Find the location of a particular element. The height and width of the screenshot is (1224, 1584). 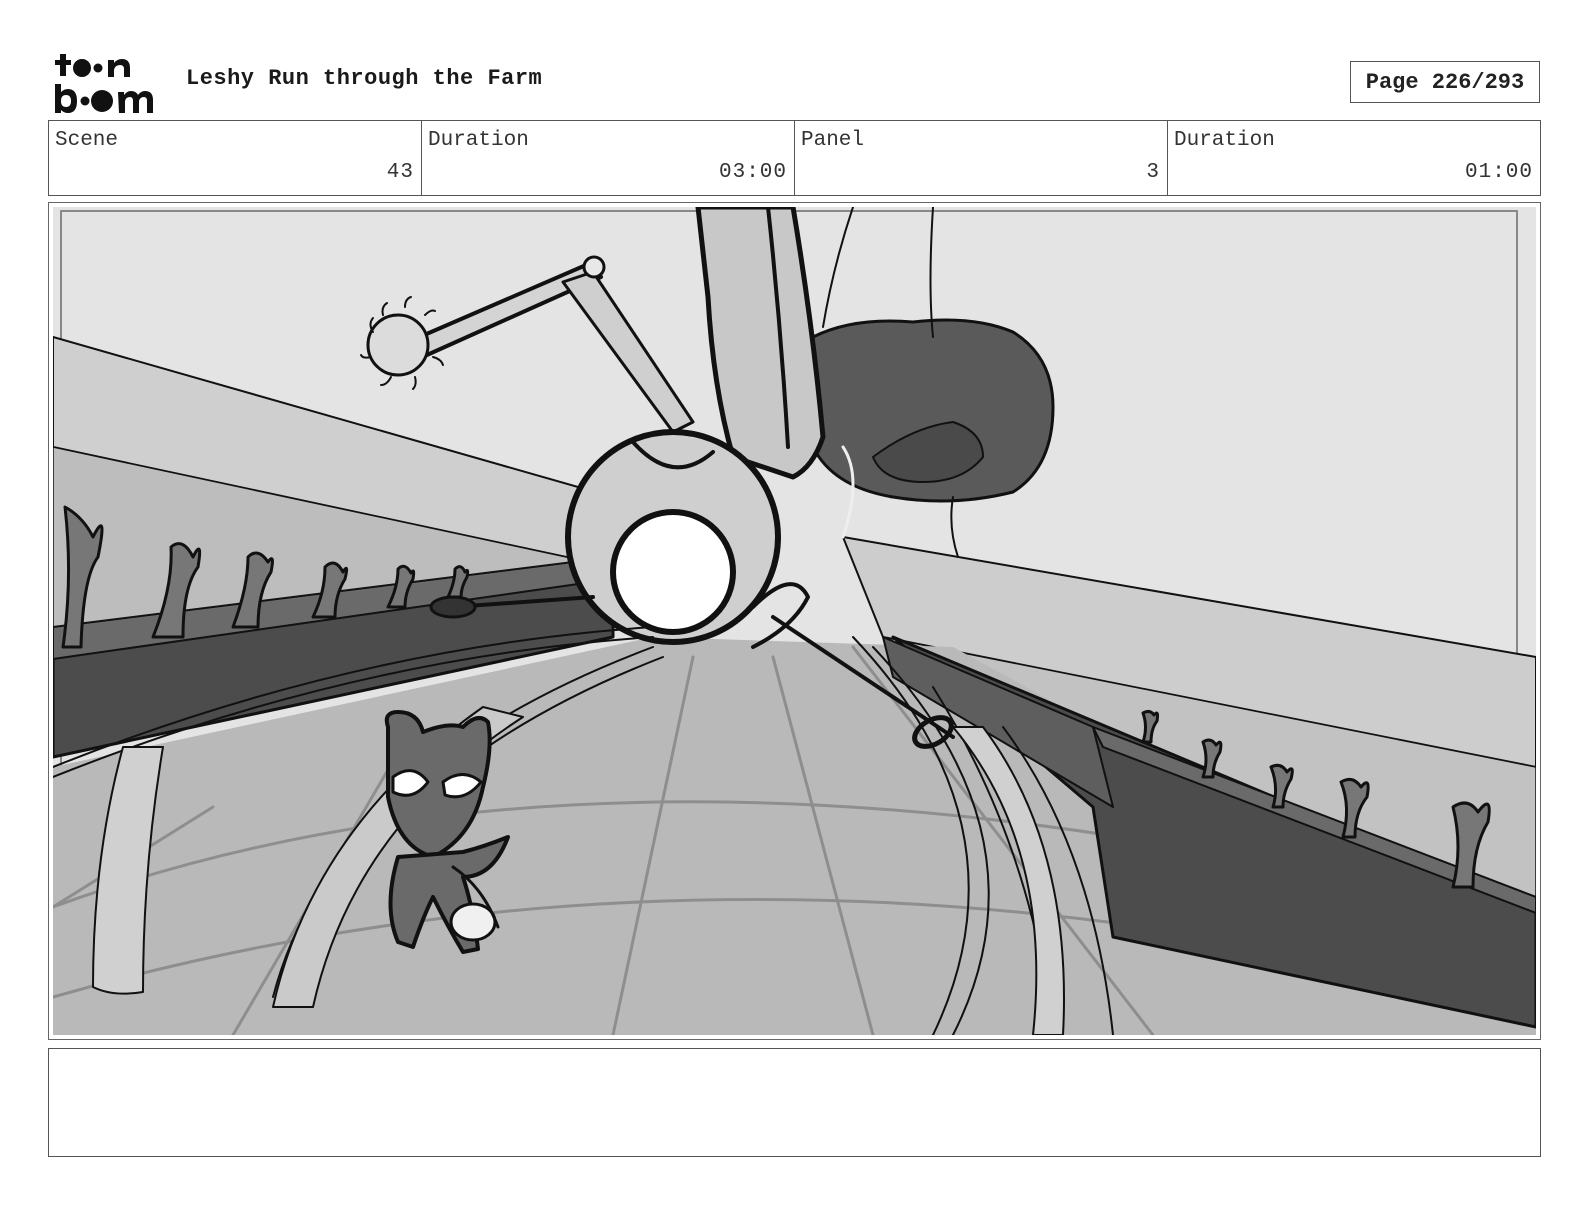

scene-value: 43 is located at coordinates (400, 172).